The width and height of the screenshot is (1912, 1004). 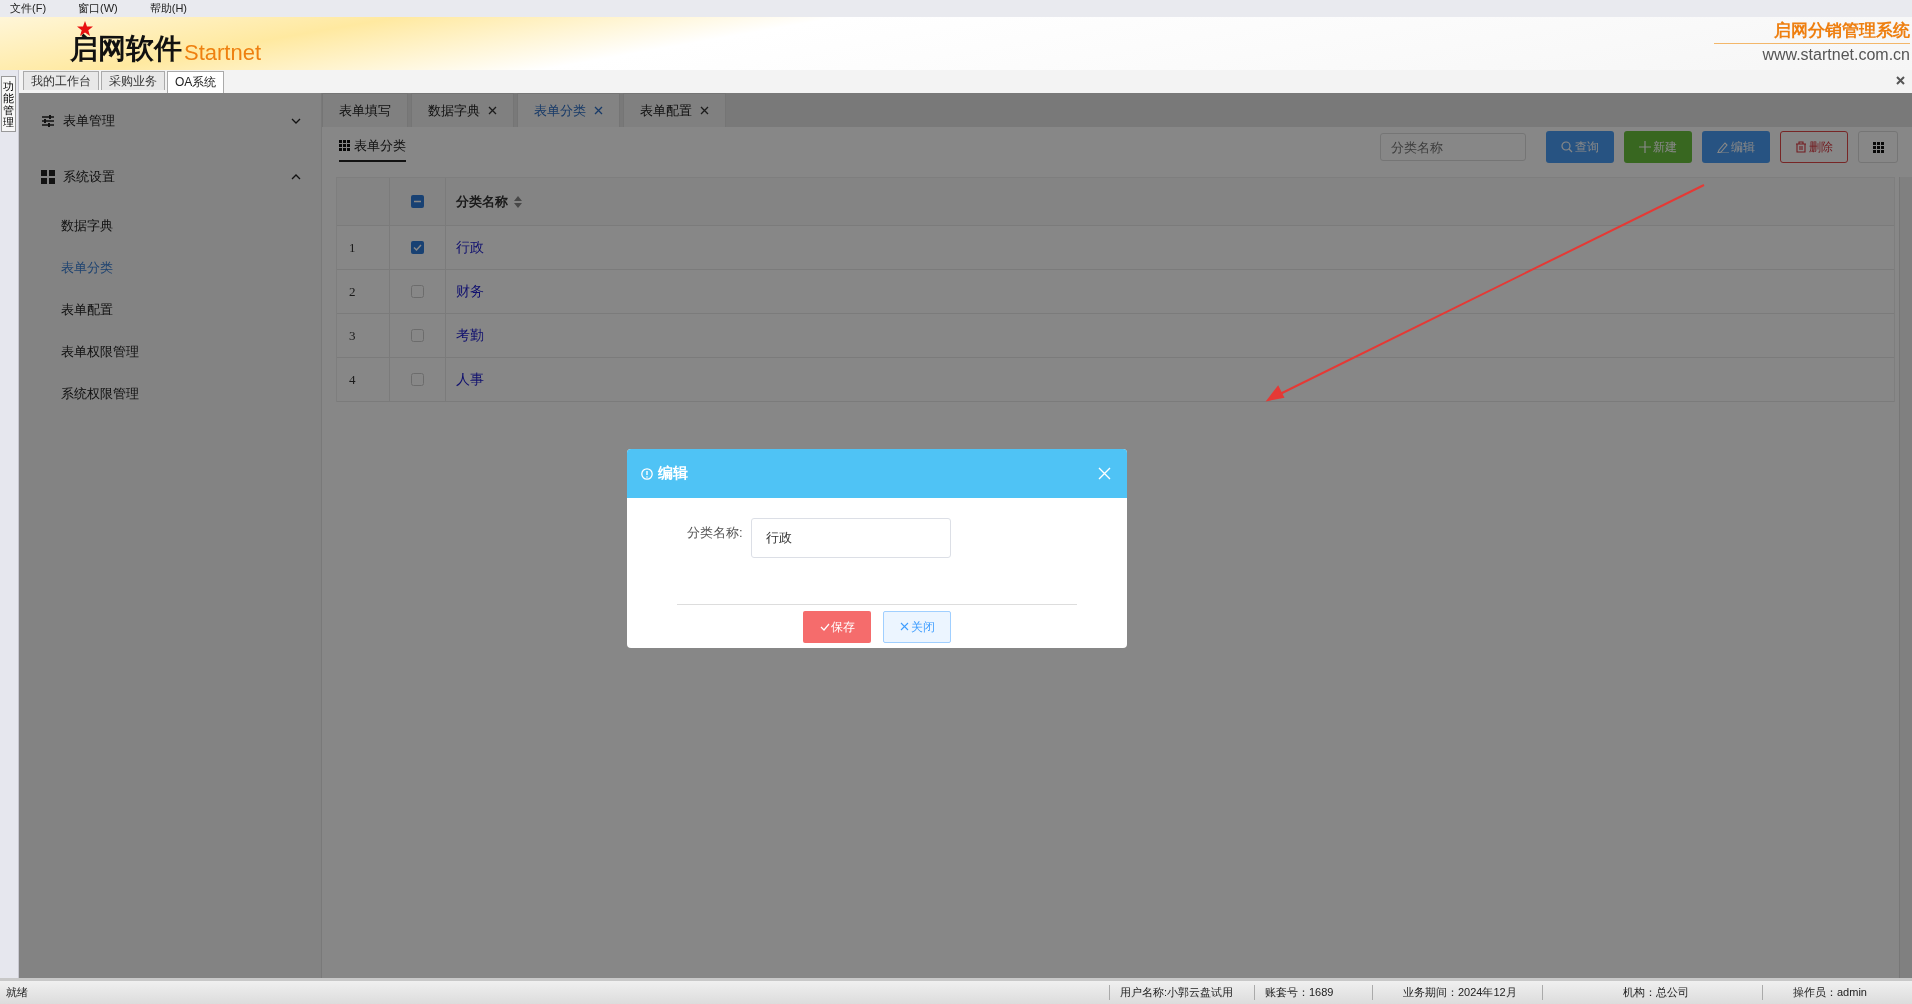 What do you see at coordinates (673, 473) in the screenshot?
I see `dialog-title: 编辑` at bounding box center [673, 473].